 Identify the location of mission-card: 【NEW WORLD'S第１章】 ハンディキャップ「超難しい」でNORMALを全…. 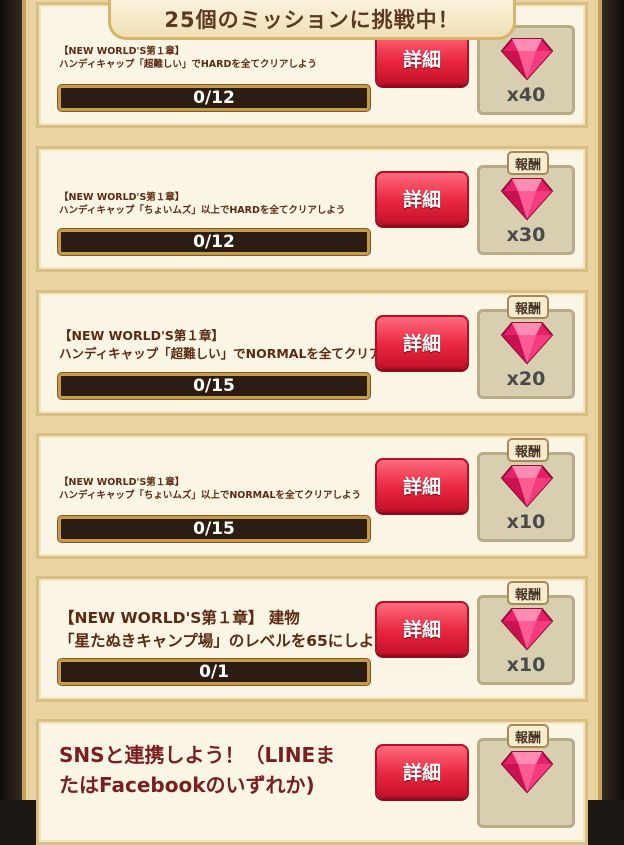
(312, 353).